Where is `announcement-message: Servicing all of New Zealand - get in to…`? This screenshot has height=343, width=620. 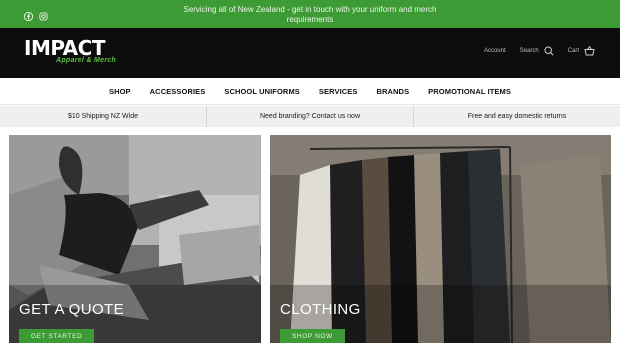
announcement-message: Servicing all of New Zealand - get in to… is located at coordinates (310, 14).